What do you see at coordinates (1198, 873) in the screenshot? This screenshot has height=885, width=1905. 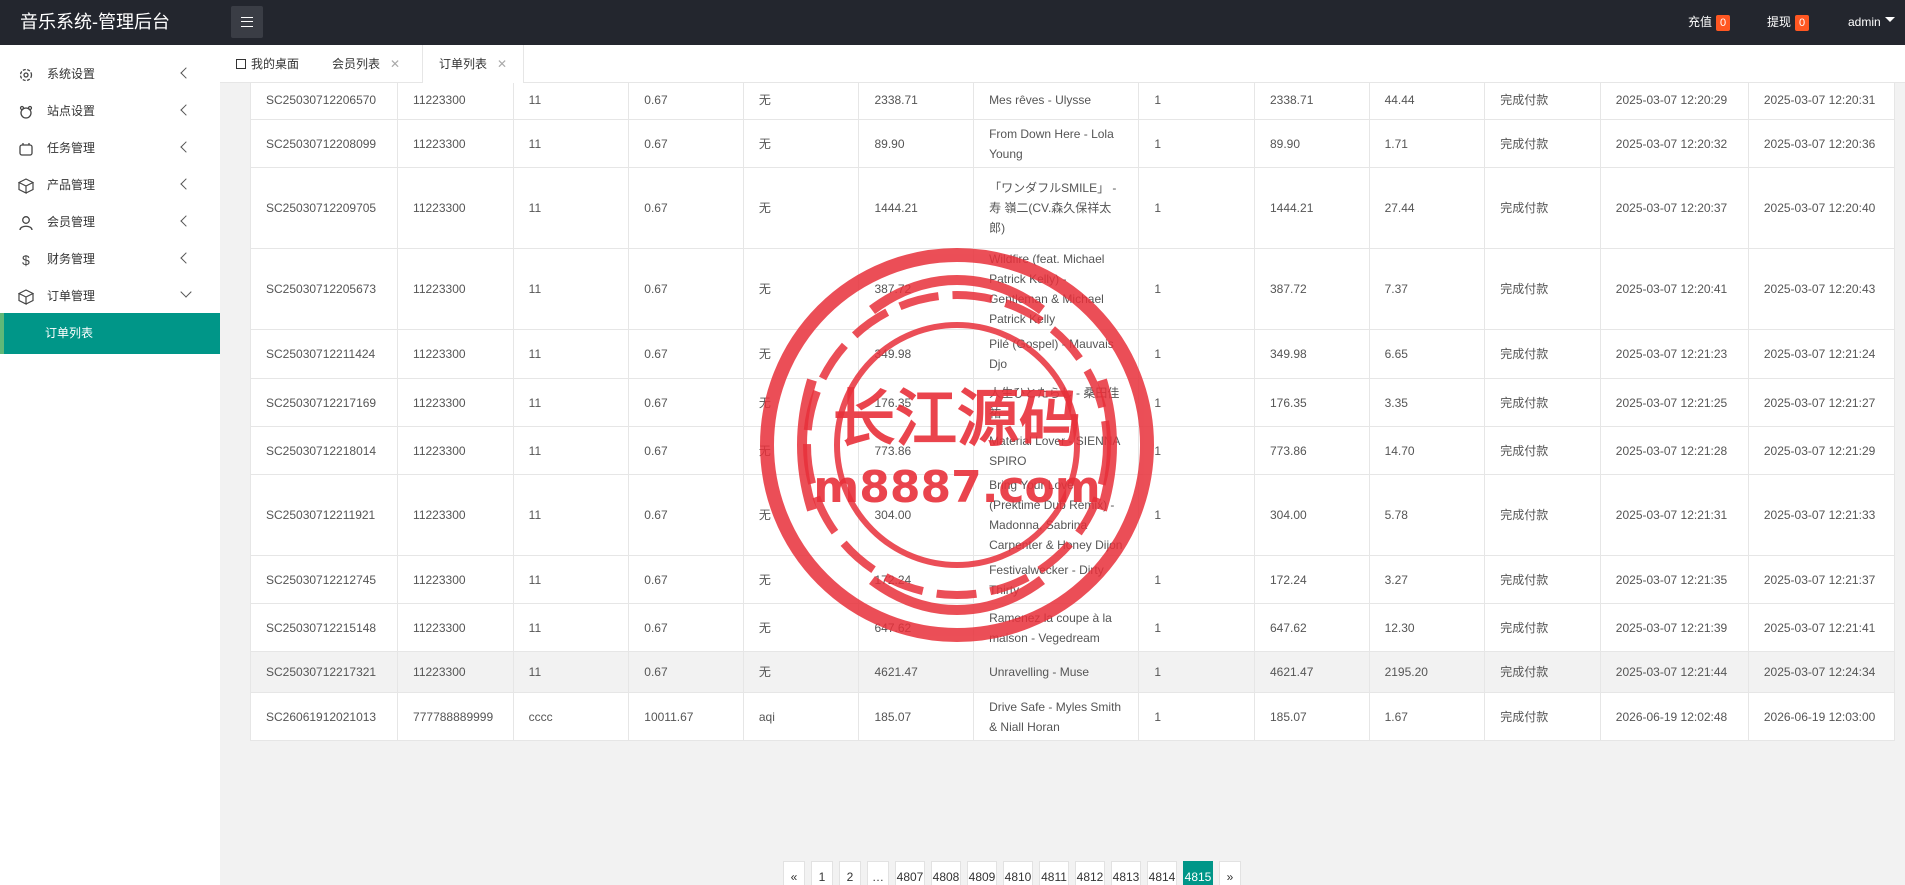 I see `page-button: 4815` at bounding box center [1198, 873].